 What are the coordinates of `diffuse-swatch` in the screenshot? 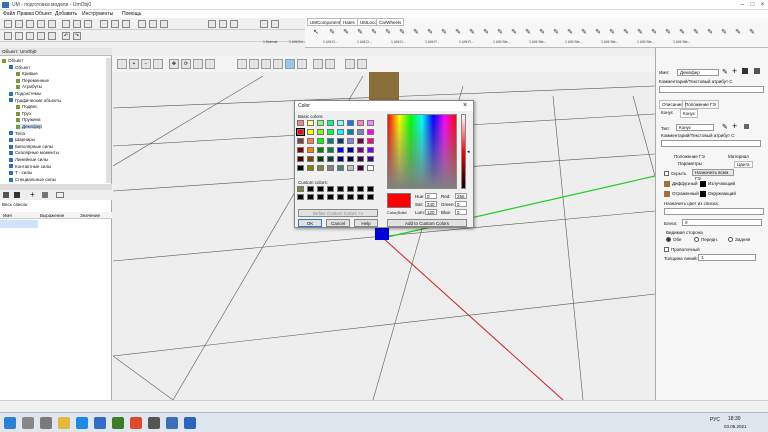 It's located at (667, 184).